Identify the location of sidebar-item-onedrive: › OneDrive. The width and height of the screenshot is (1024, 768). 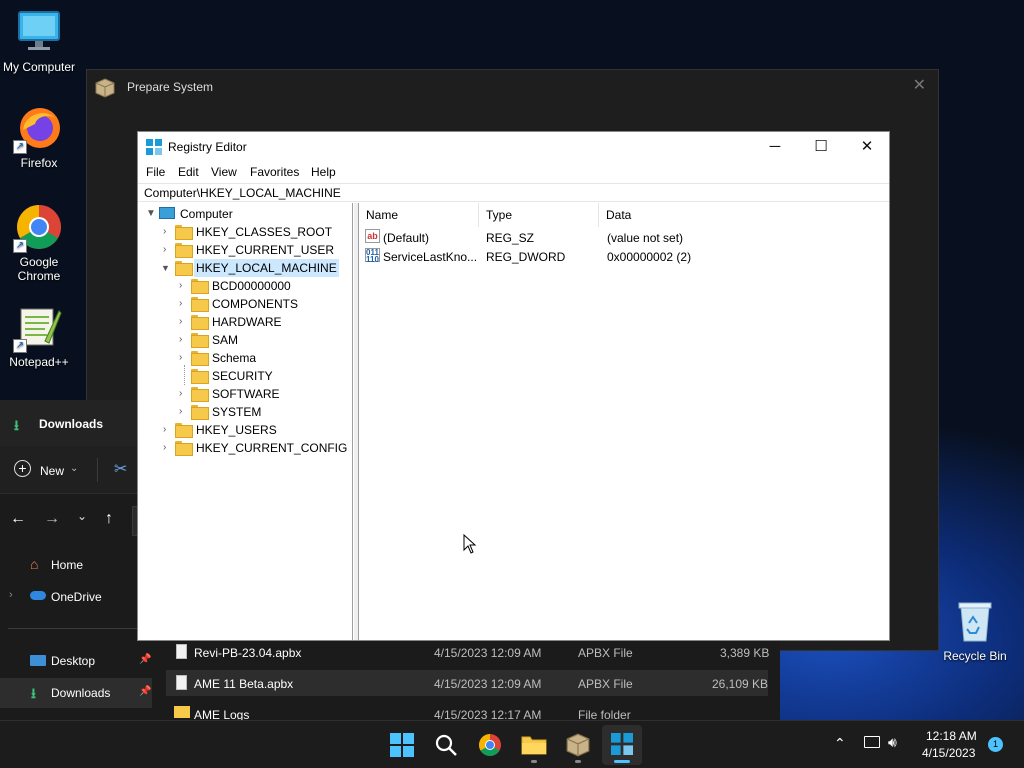
(68, 597).